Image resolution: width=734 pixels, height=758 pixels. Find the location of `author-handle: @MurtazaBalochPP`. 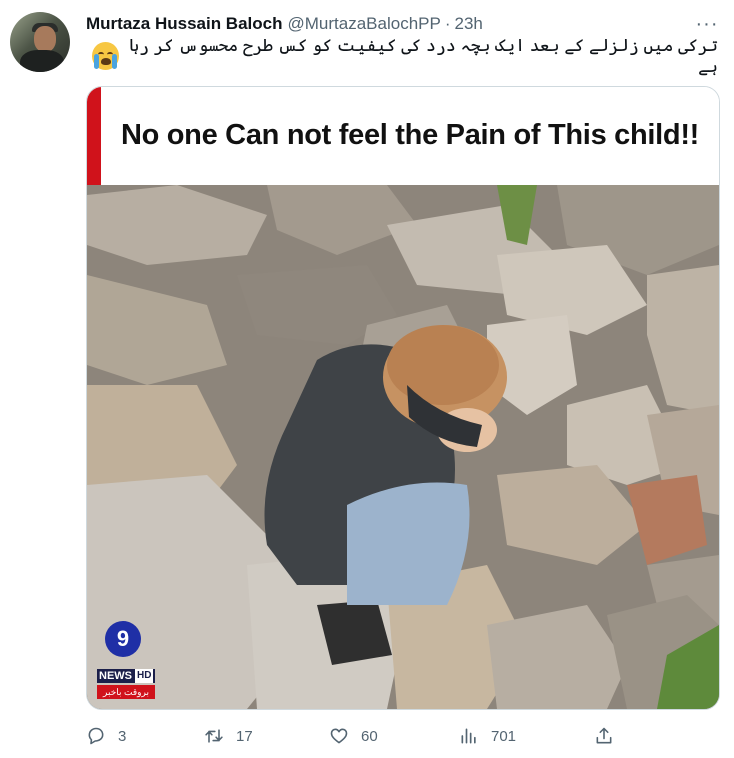

author-handle: @MurtazaBalochPP is located at coordinates (364, 24).